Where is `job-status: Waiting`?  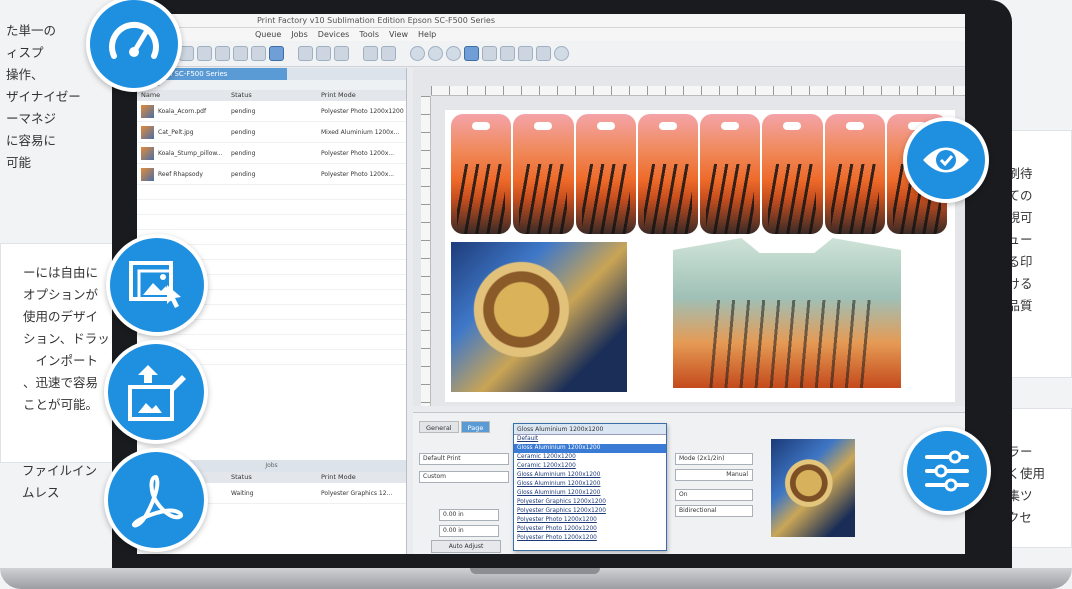
job-status: Waiting is located at coordinates (242, 493).